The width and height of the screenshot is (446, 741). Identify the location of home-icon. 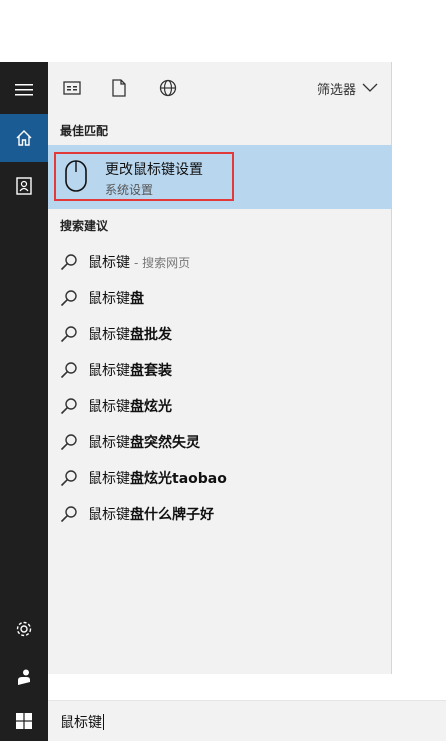
(24, 138).